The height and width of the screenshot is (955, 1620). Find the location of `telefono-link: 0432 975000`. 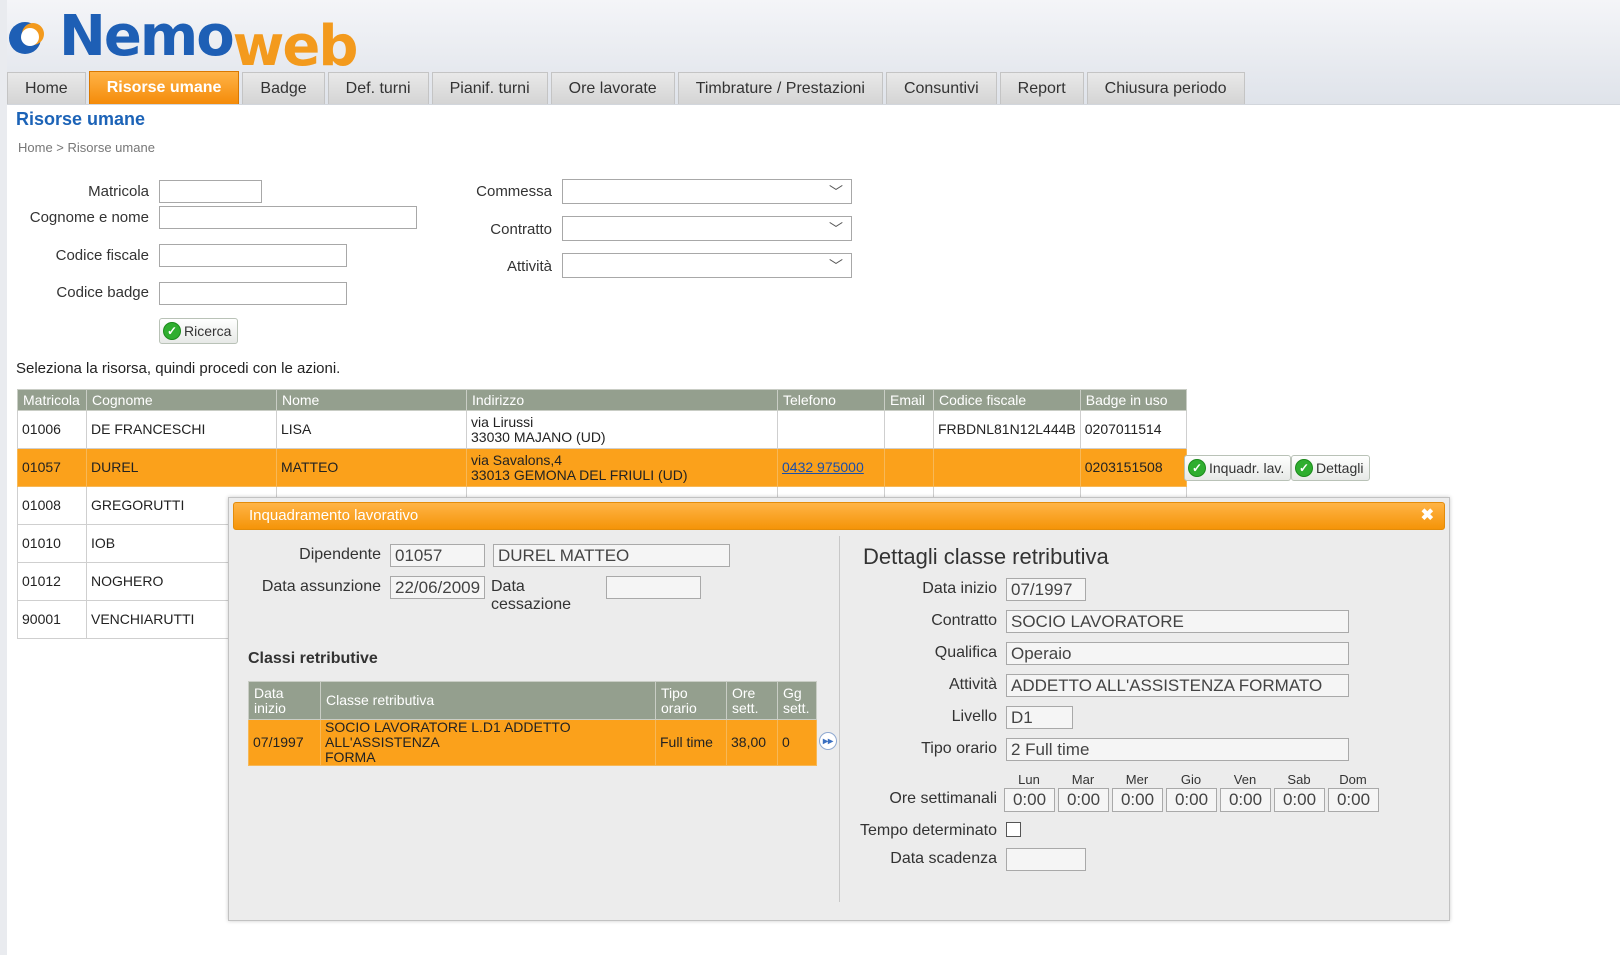

telefono-link: 0432 975000 is located at coordinates (823, 467).